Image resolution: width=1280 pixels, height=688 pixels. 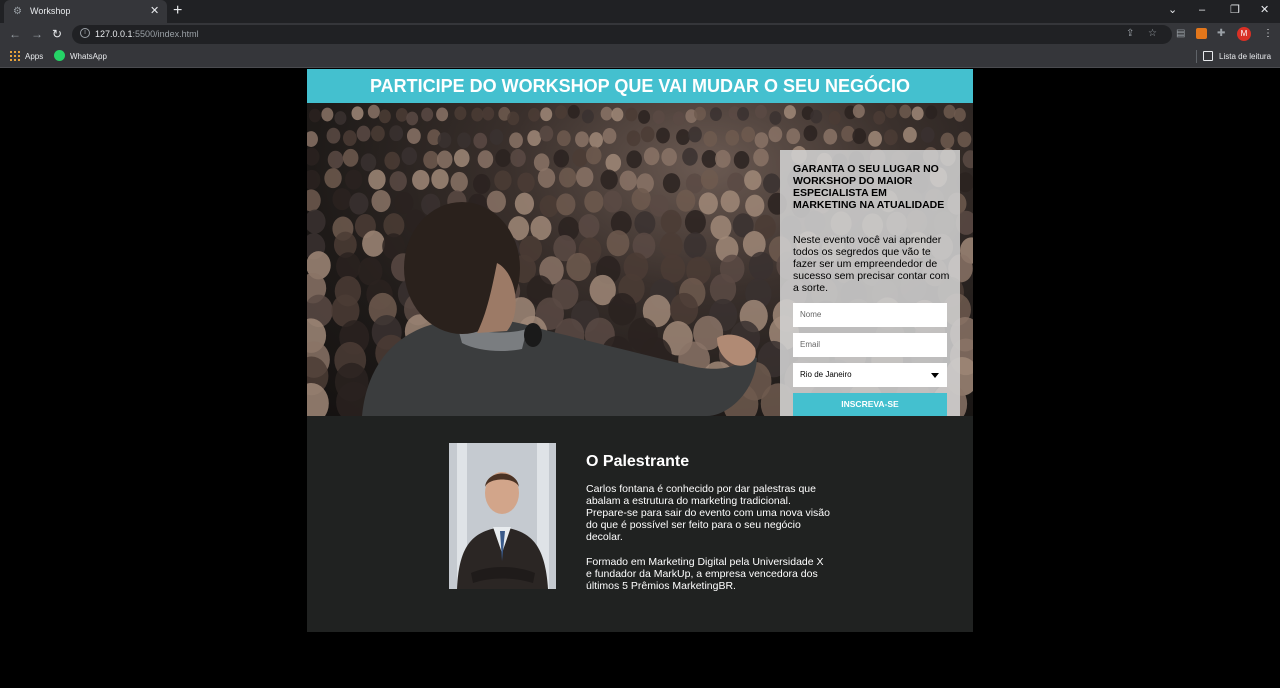 What do you see at coordinates (870, 375) in the screenshot?
I see `city-select: Rio de Janeiro` at bounding box center [870, 375].